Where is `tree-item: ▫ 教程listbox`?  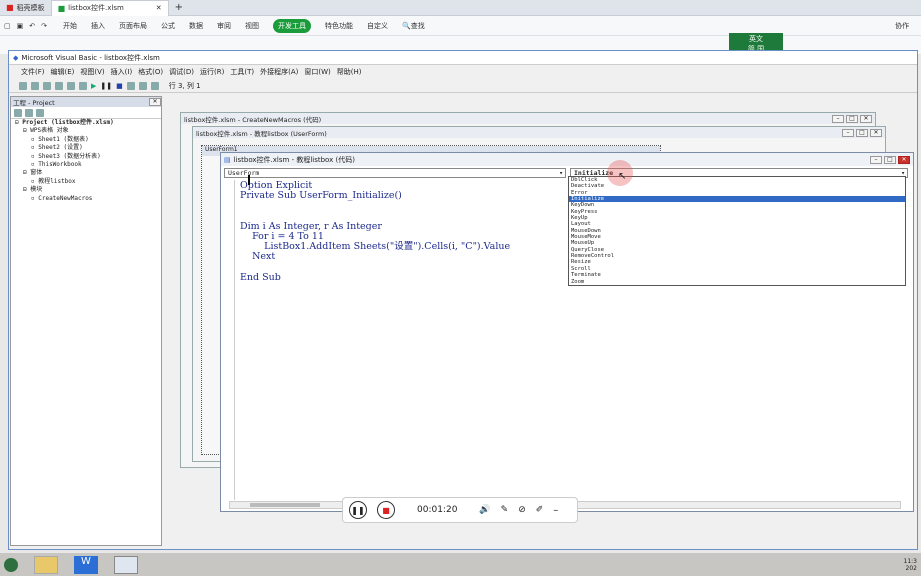 tree-item: ▫ 教程listbox is located at coordinates (88, 182).